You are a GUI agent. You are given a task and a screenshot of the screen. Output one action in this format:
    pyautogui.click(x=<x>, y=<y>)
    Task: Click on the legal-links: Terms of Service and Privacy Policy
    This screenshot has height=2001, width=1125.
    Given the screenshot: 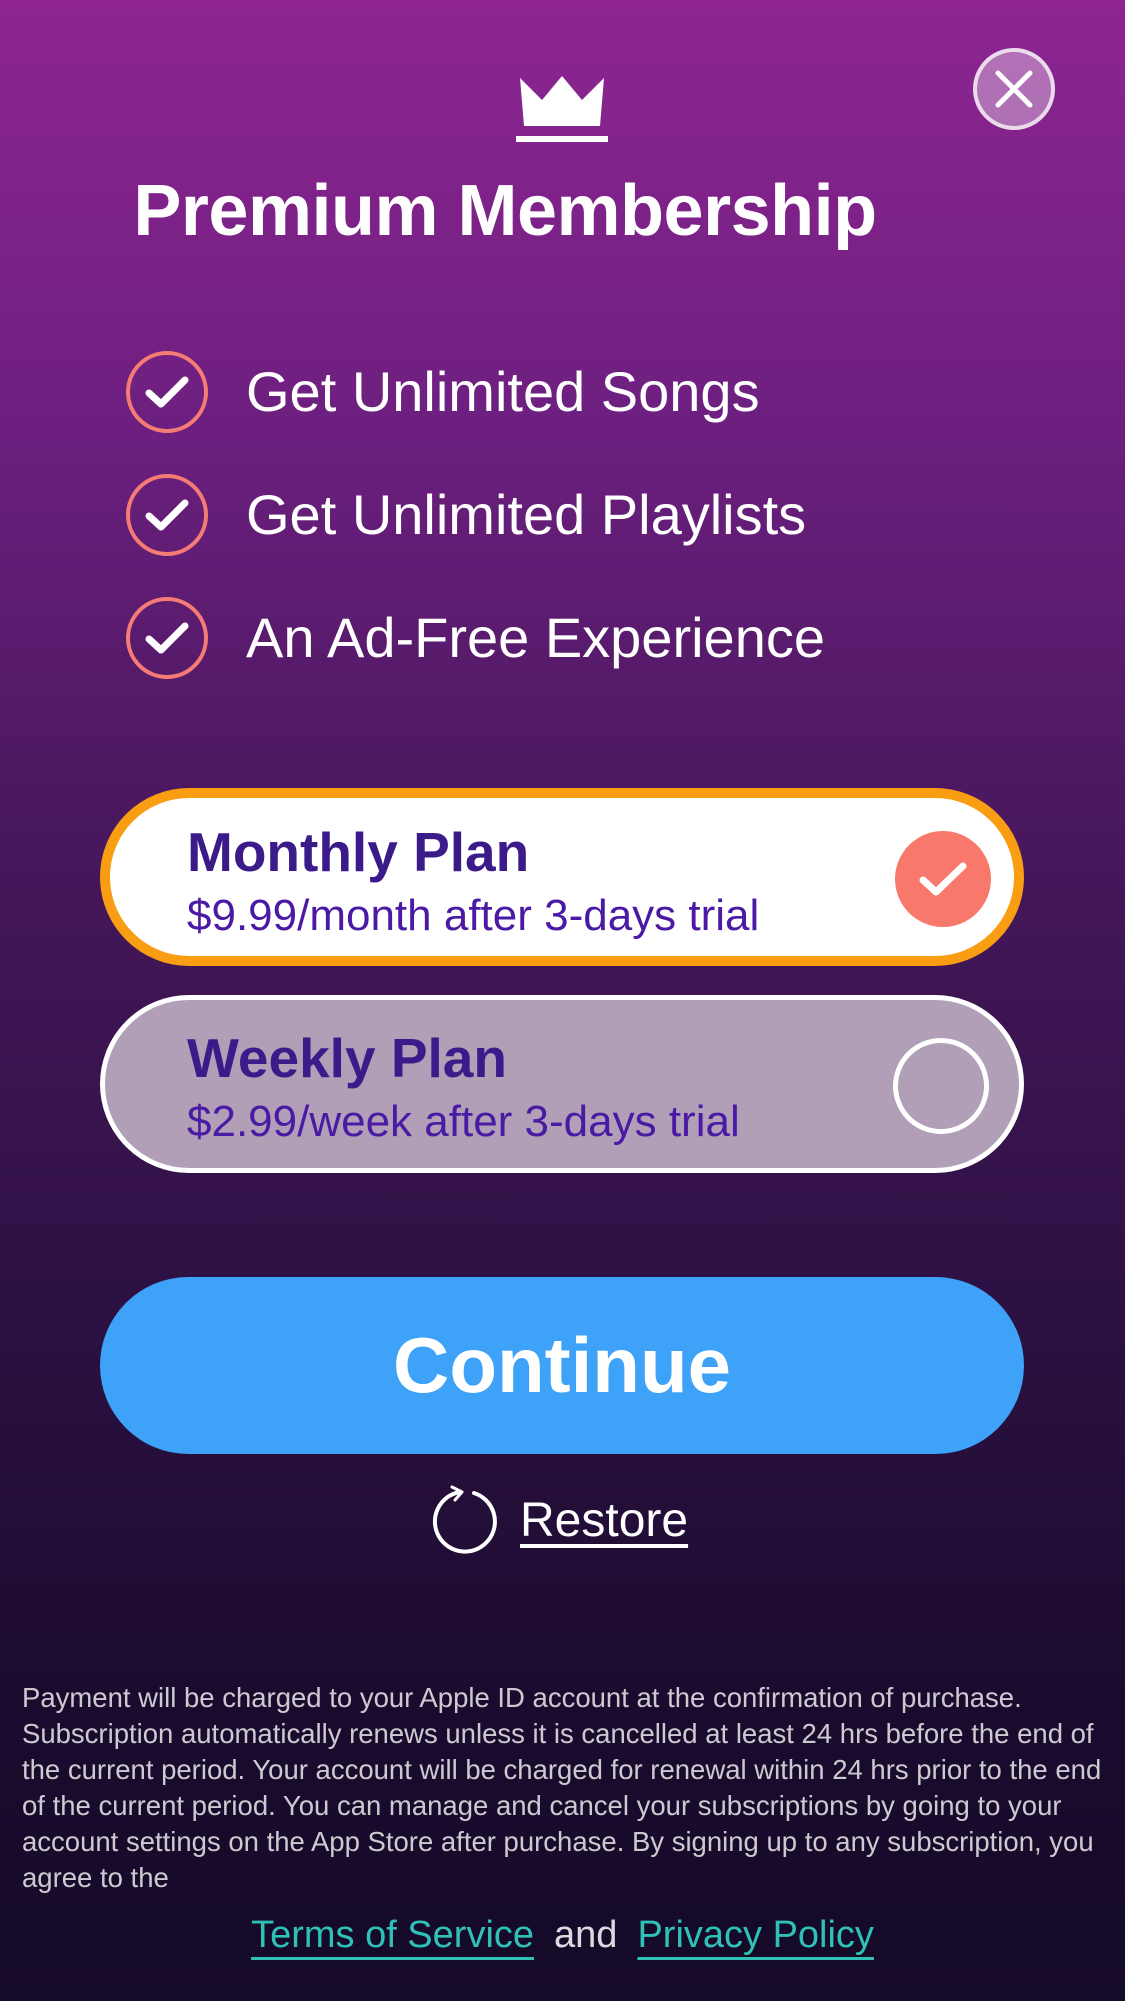 What is the action you would take?
    pyautogui.click(x=562, y=1935)
    